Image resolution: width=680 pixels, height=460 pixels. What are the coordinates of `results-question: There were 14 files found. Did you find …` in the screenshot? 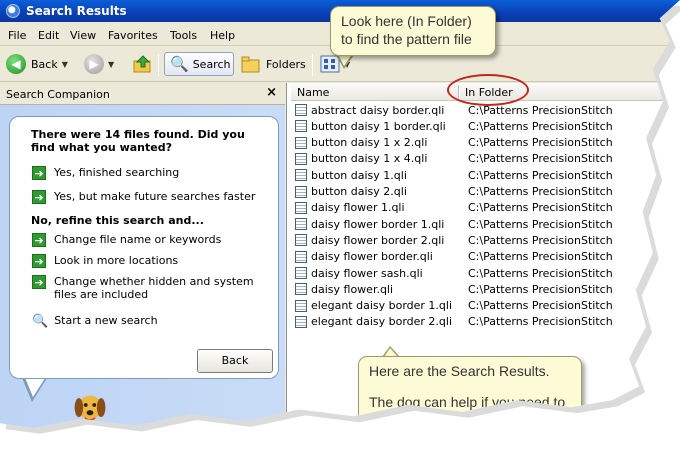 It's located at (138, 141).